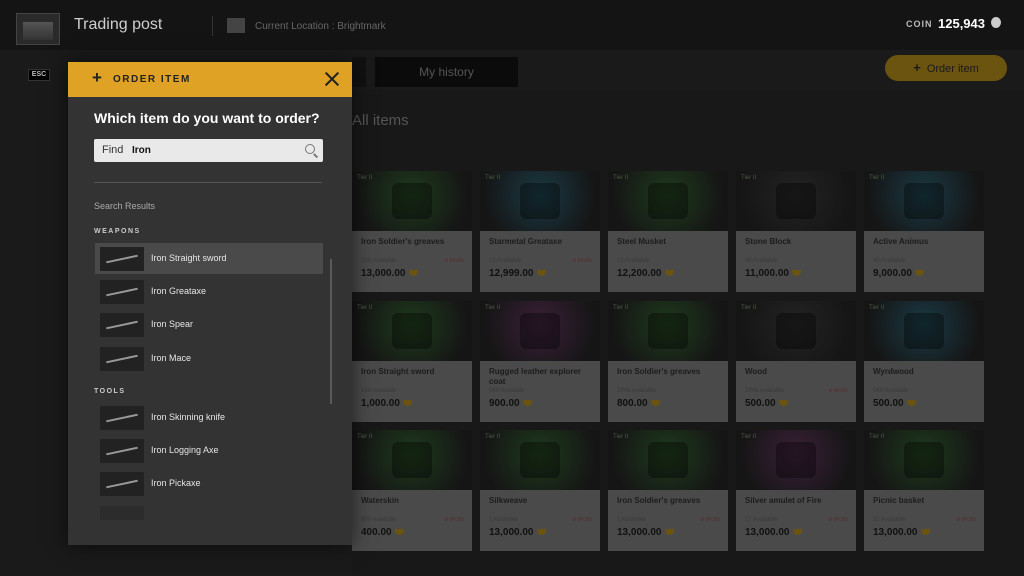 The height and width of the screenshot is (576, 1024). What do you see at coordinates (917, 67) in the screenshot?
I see `plus-icon: +` at bounding box center [917, 67].